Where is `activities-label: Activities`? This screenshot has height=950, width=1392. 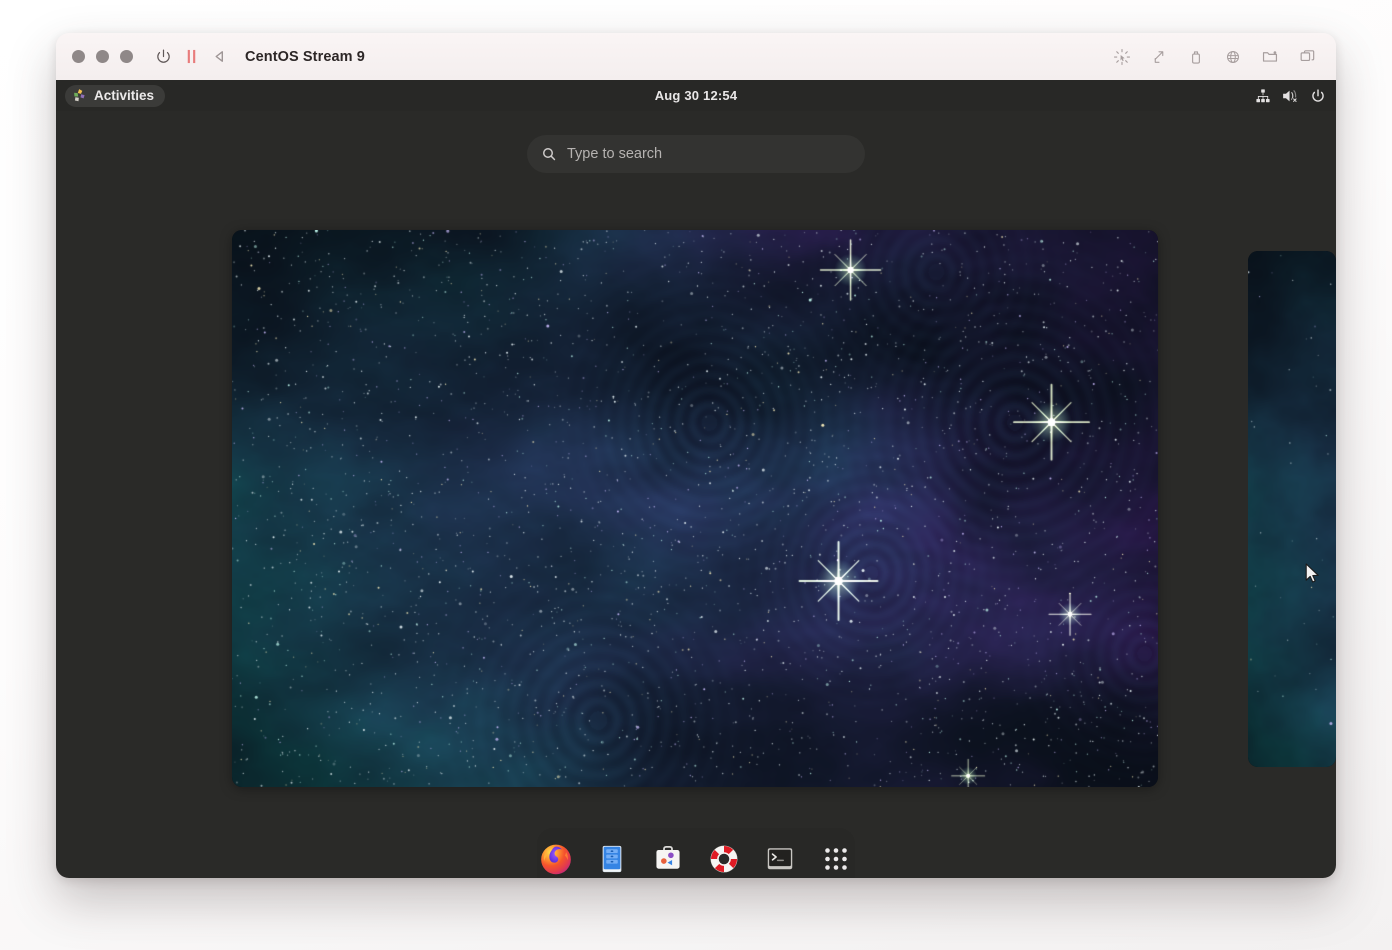
activities-label: Activities is located at coordinates (124, 95).